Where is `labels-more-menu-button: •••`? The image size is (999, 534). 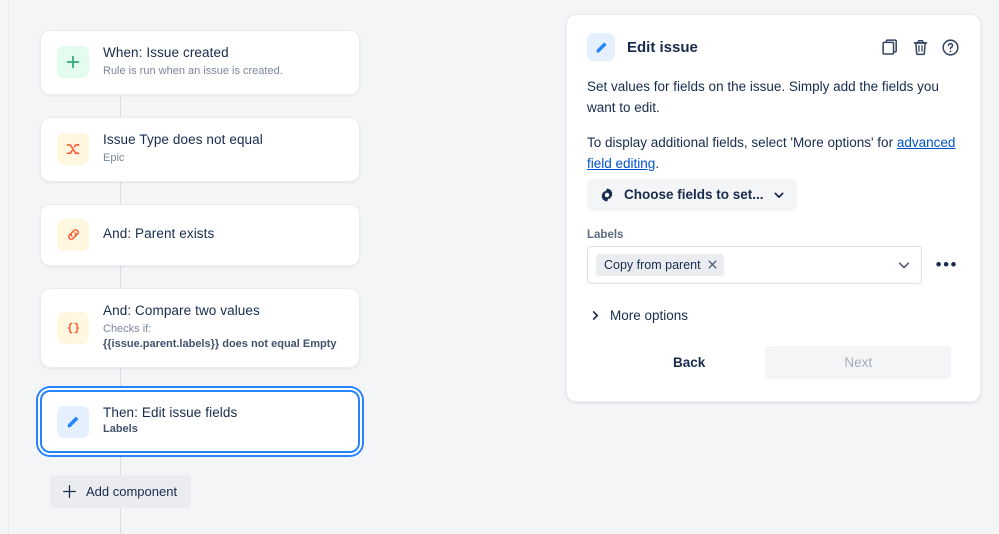 labels-more-menu-button: ••• is located at coordinates (947, 263).